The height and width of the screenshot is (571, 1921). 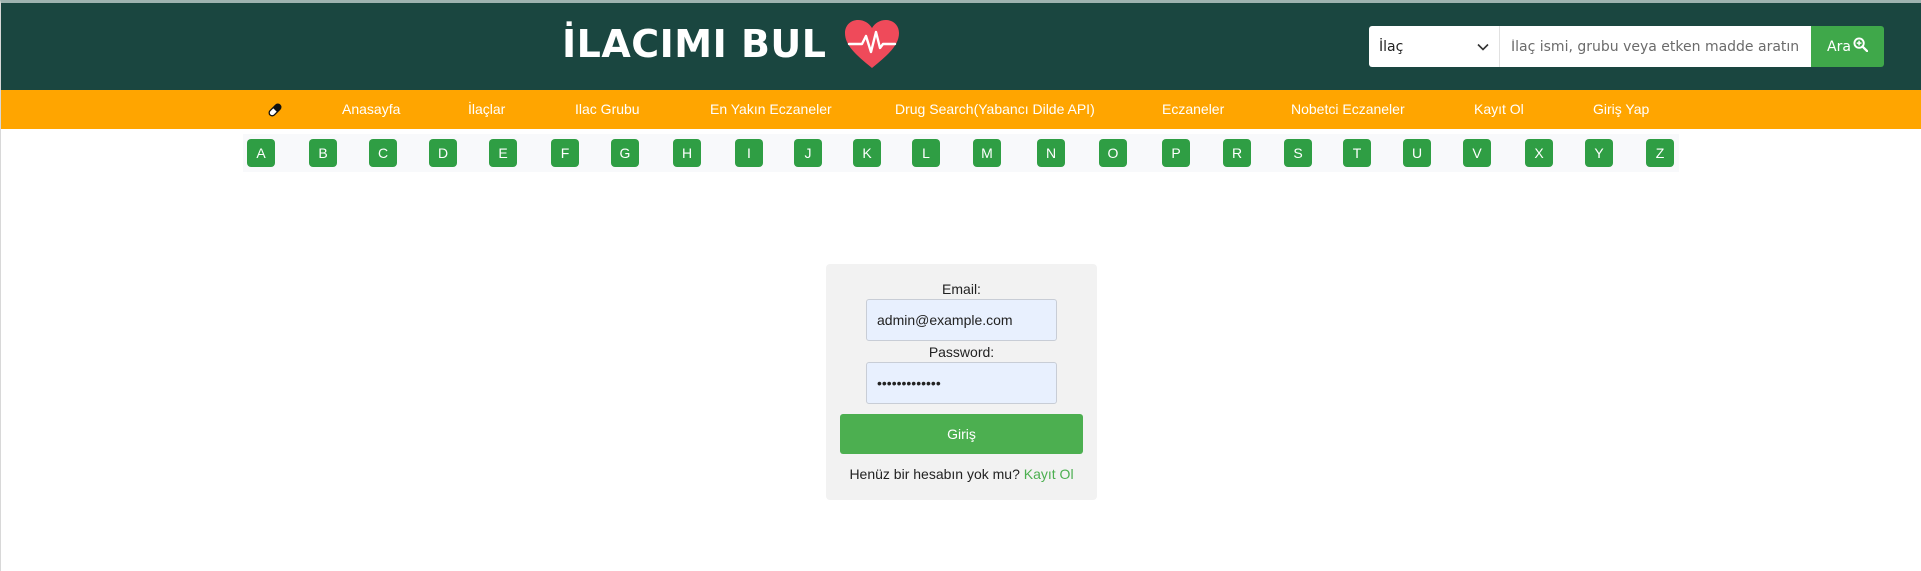 I want to click on alphabet-letter-n: N, so click(x=1051, y=153).